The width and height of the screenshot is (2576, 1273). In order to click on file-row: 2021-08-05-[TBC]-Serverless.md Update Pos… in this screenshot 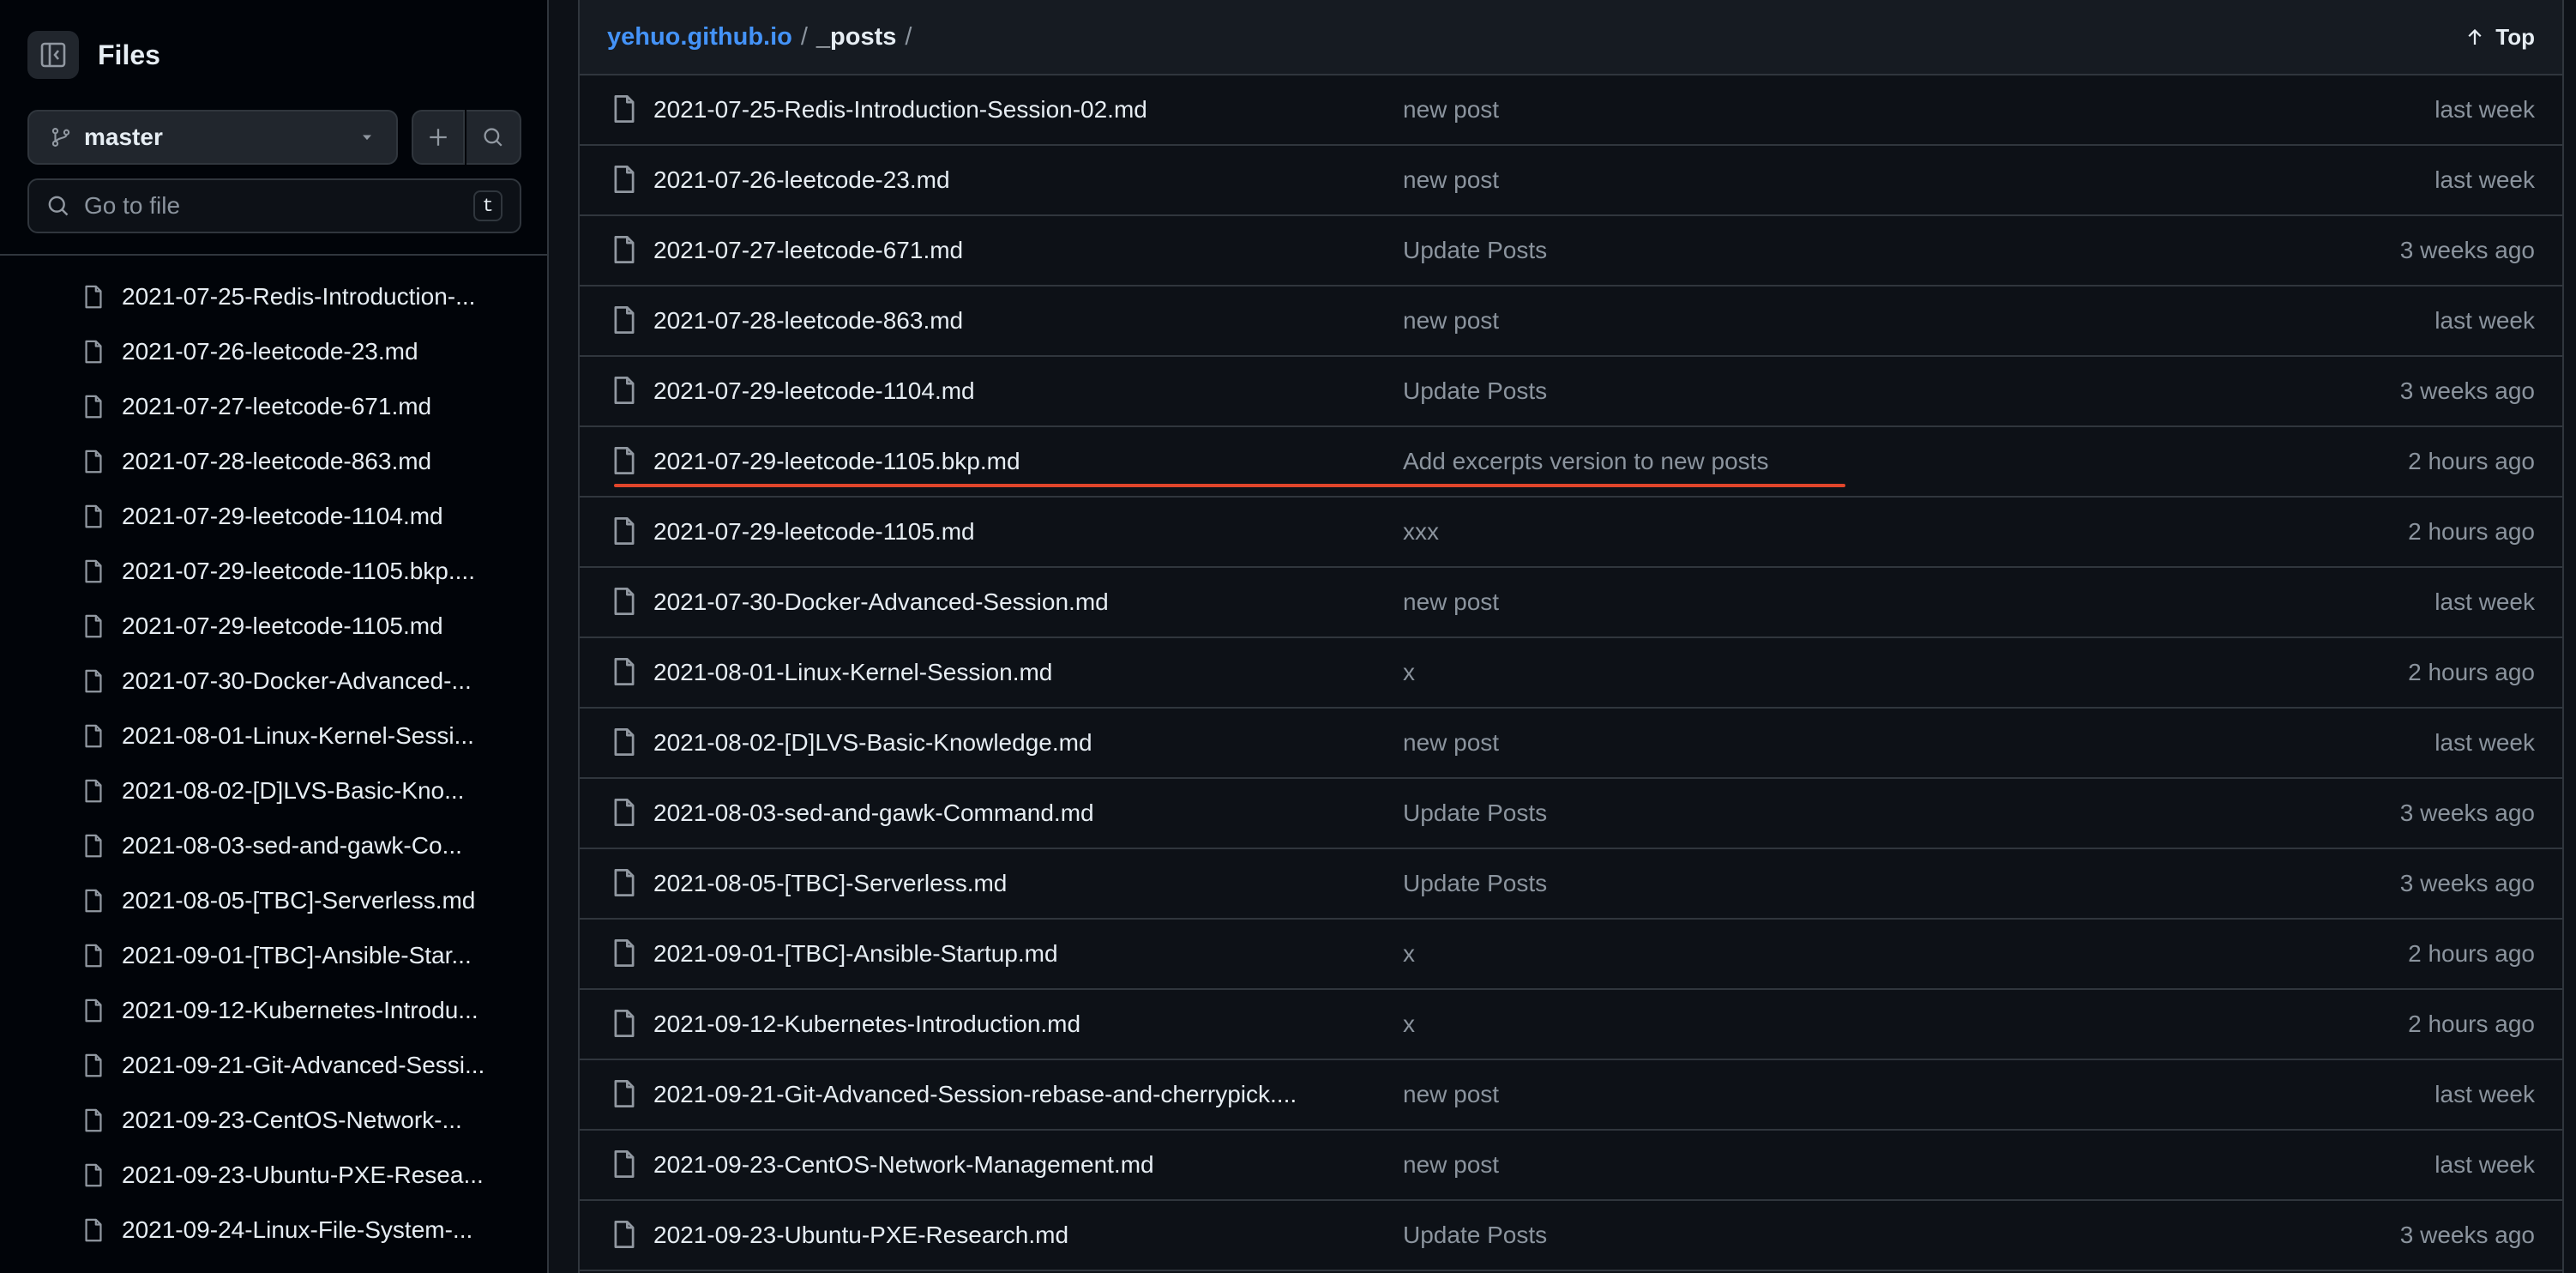, I will do `click(1571, 884)`.